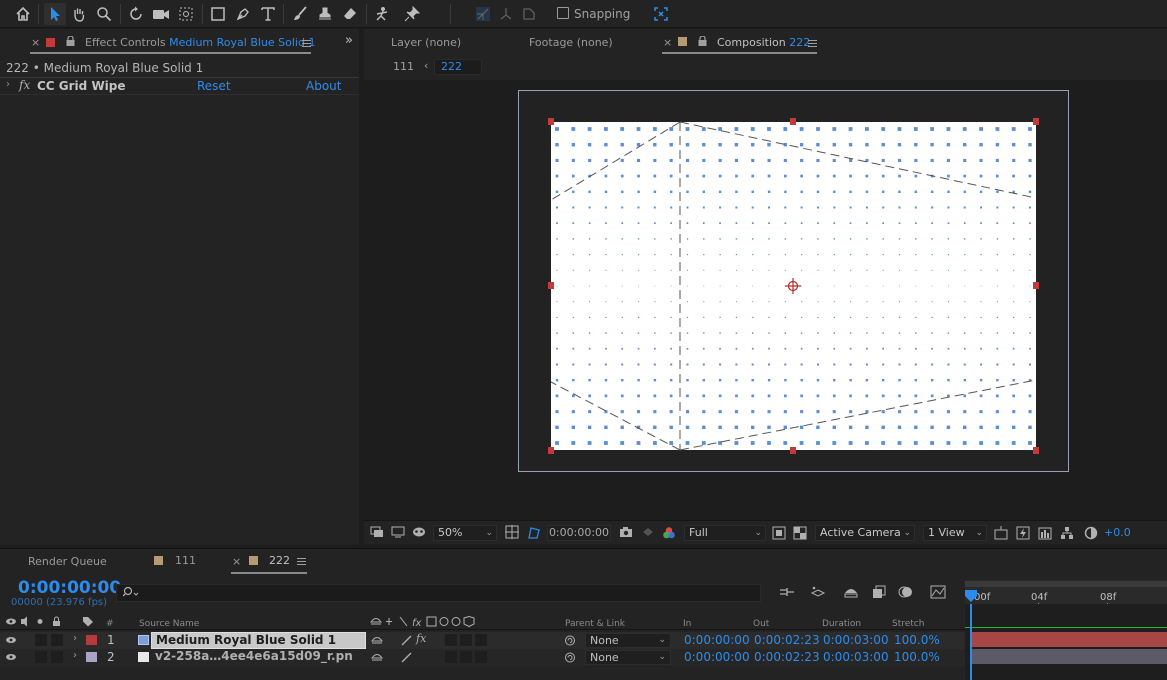 The image size is (1167, 680). What do you see at coordinates (571, 42) in the screenshot?
I see `footage-viewer-tab: Footage (none)` at bounding box center [571, 42].